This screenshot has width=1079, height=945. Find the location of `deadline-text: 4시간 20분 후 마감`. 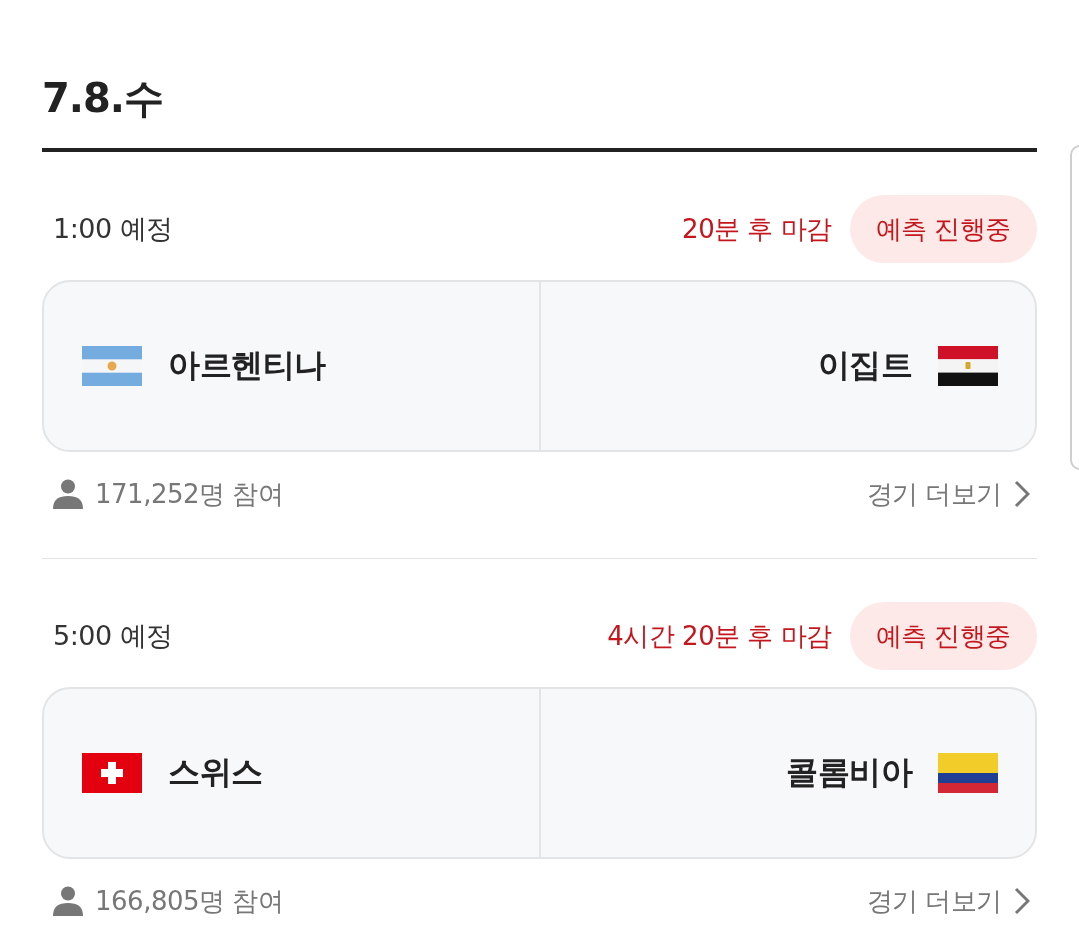

deadline-text: 4시간 20분 후 마감 is located at coordinates (719, 636).